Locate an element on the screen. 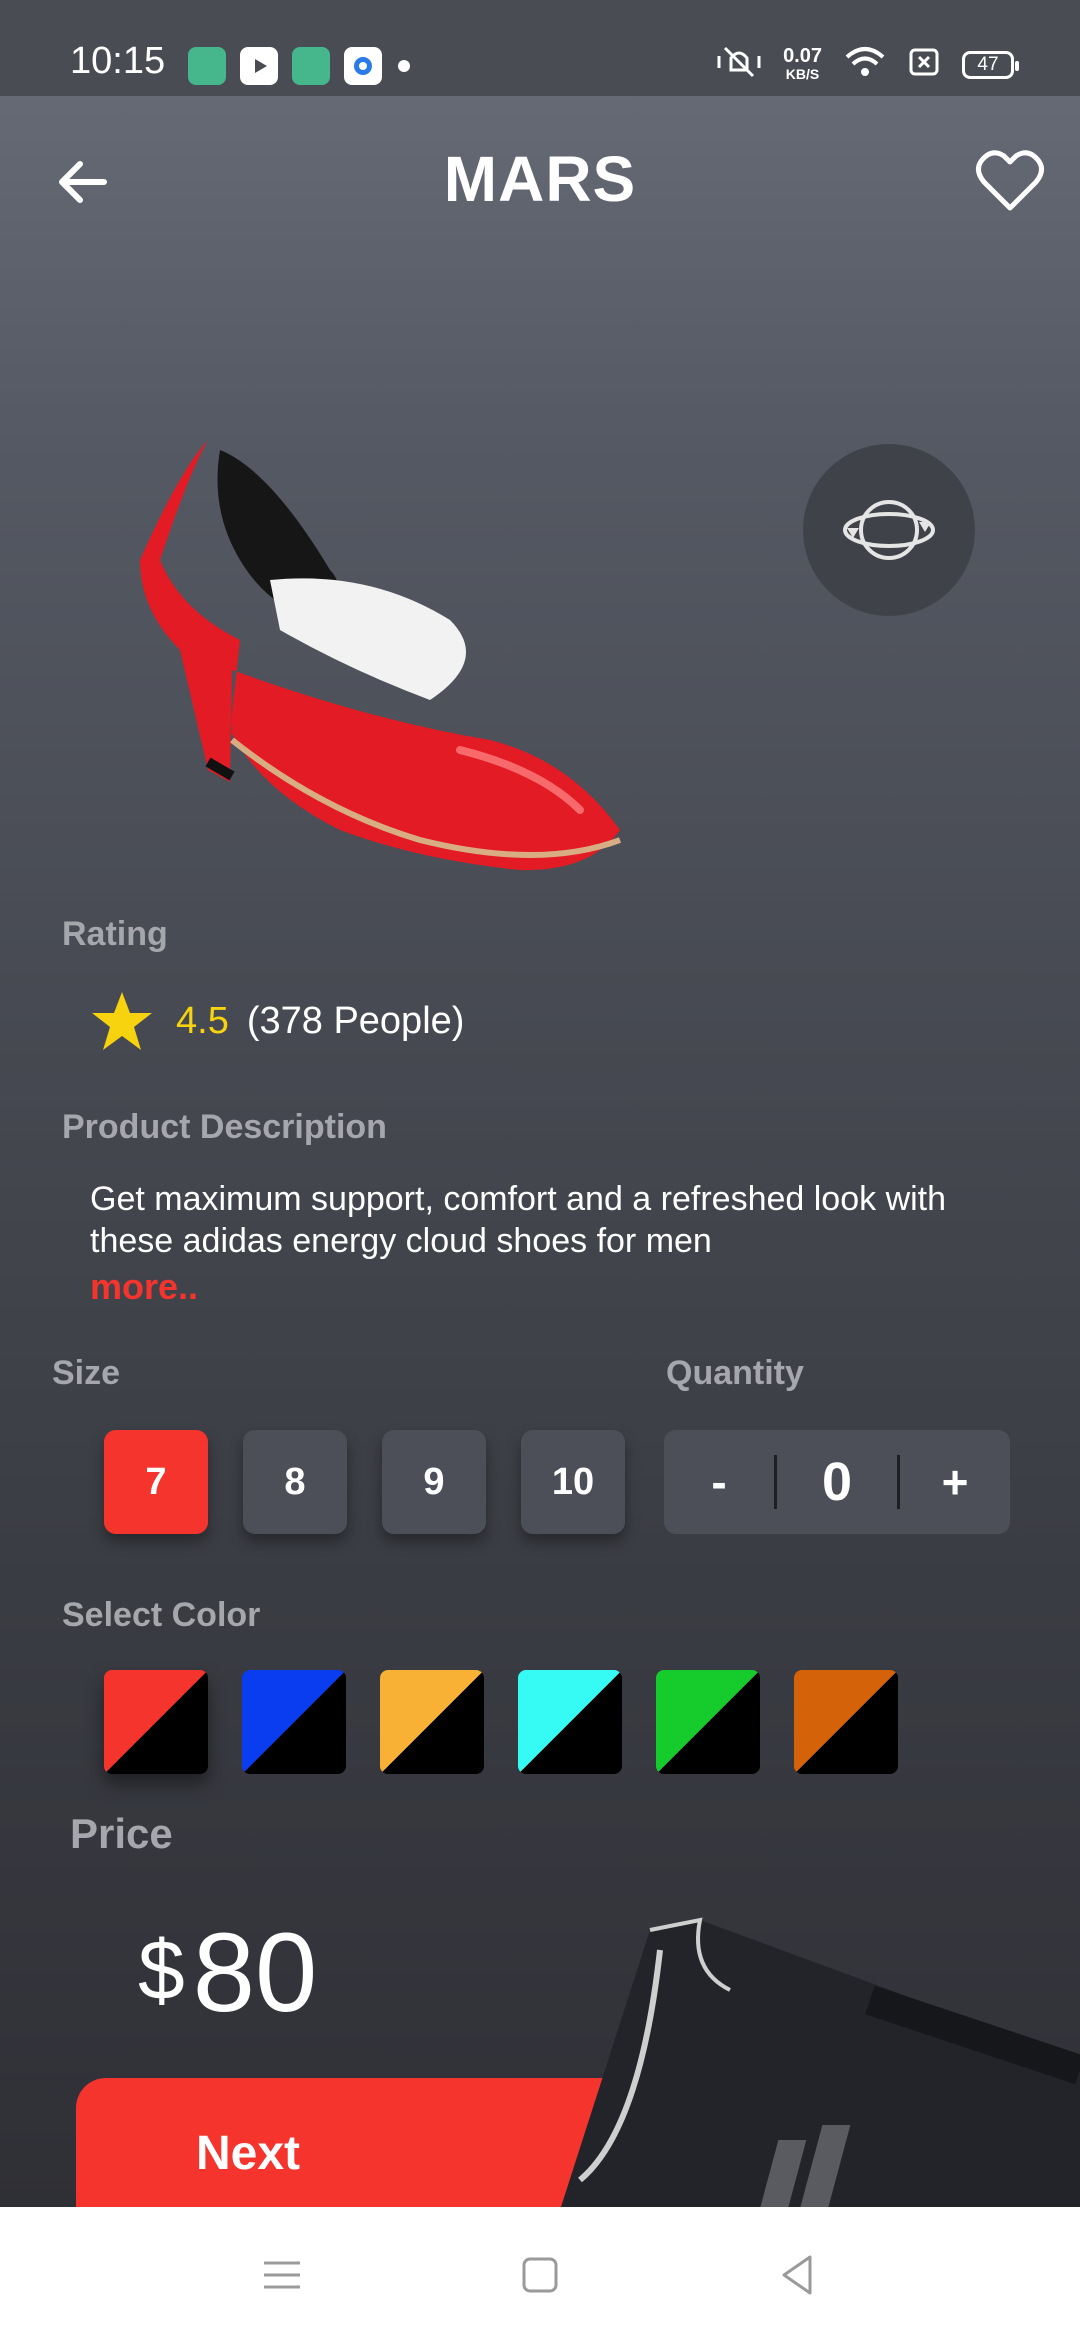  triangle-back-icon is located at coordinates (797, 2275).